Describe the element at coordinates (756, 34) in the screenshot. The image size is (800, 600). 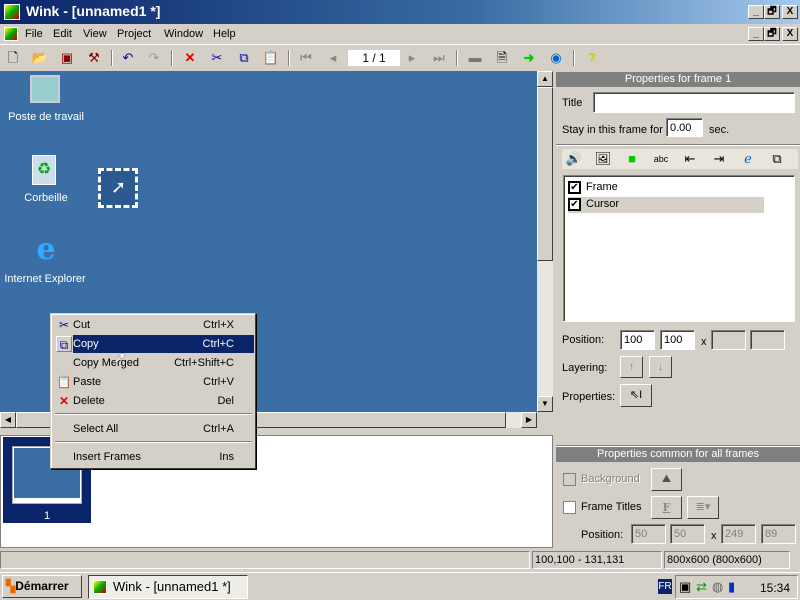
I see `doc-minimize-button: _` at that location.